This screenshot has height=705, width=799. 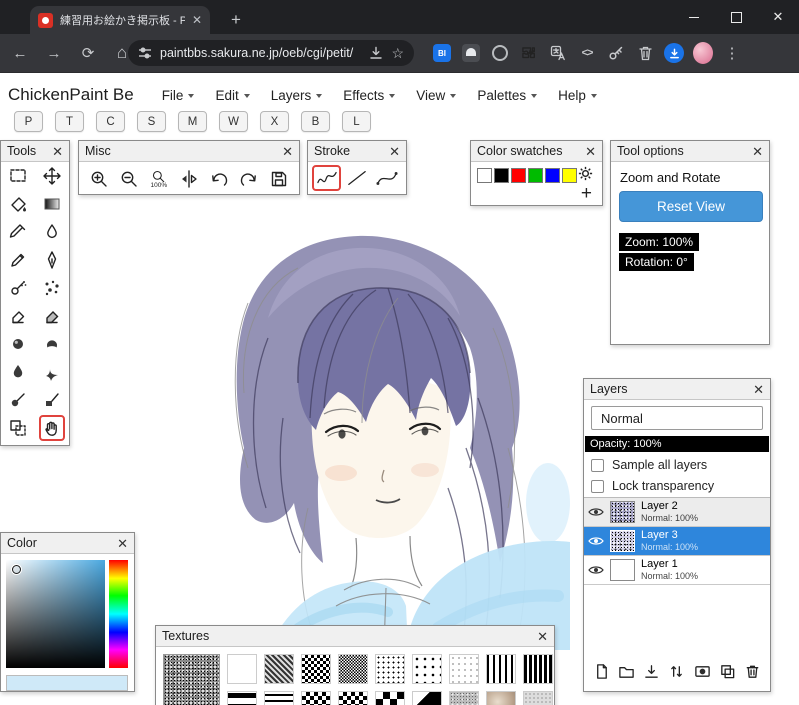 I want to click on tool-airbrush, so click(x=18, y=288).